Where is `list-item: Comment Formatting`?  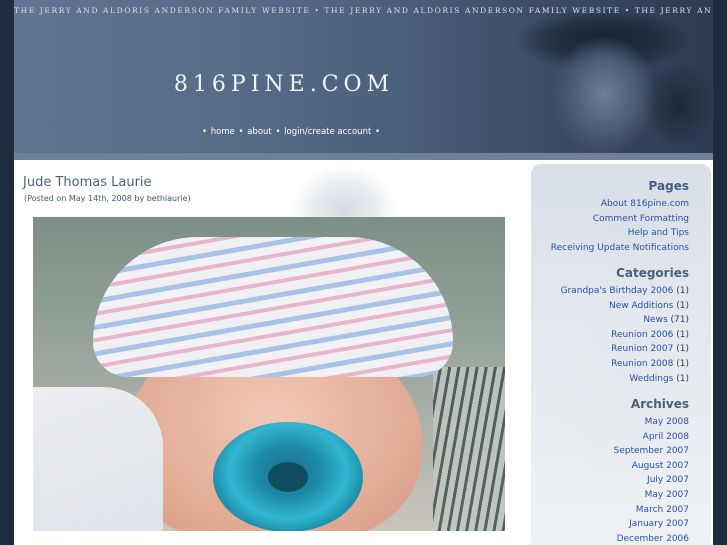
list-item: Comment Formatting is located at coordinates (620, 219).